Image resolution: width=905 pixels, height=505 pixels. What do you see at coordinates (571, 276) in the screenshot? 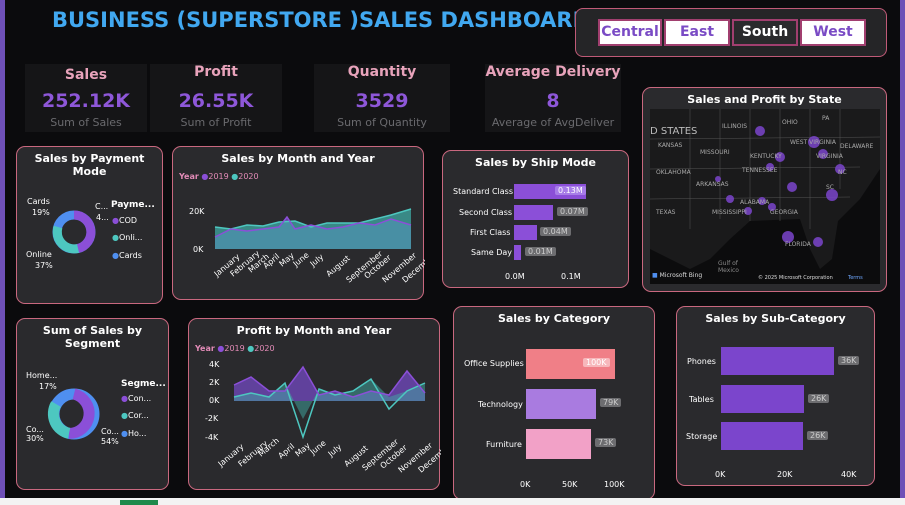
I see `x-tick: 0.1M` at bounding box center [571, 276].